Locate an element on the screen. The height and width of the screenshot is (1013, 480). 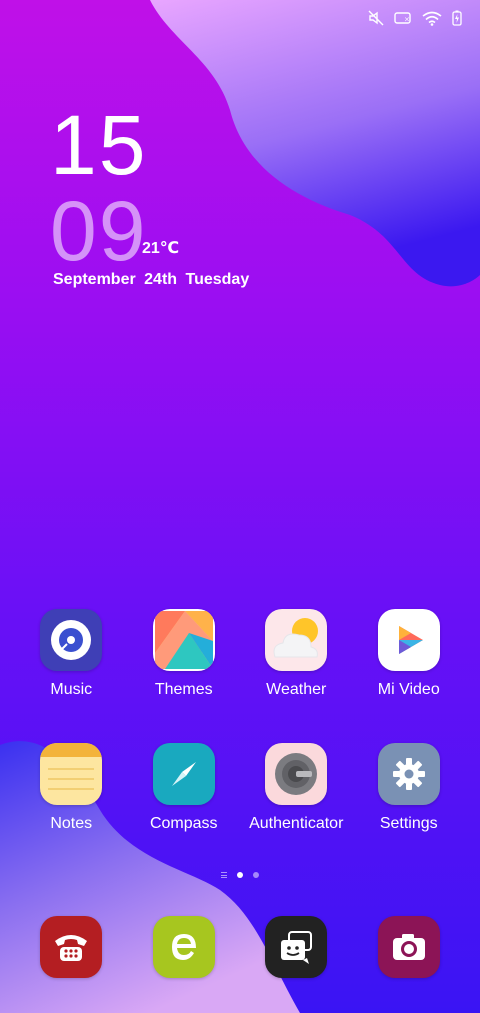
wifi-icon is located at coordinates (432, 18).